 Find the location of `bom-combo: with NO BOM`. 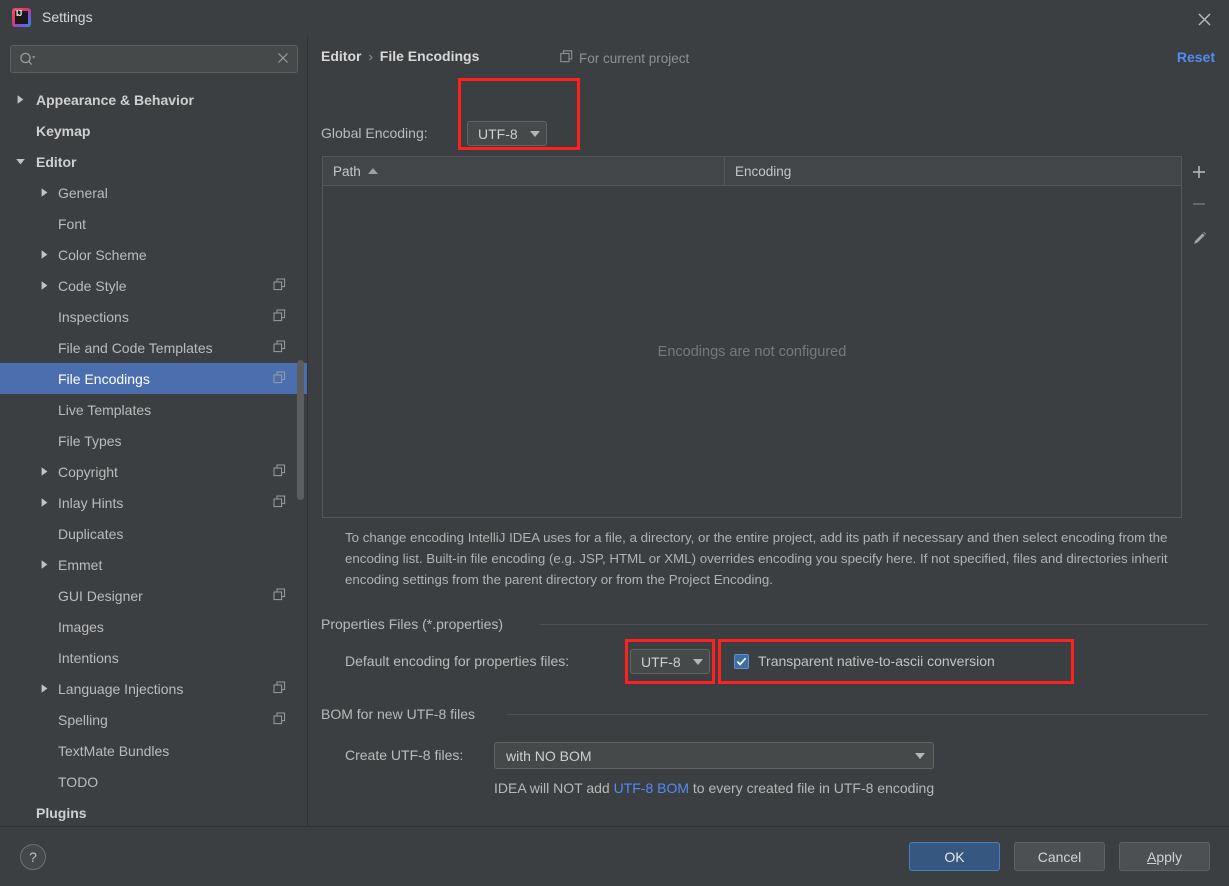

bom-combo: with NO BOM is located at coordinates (714, 755).